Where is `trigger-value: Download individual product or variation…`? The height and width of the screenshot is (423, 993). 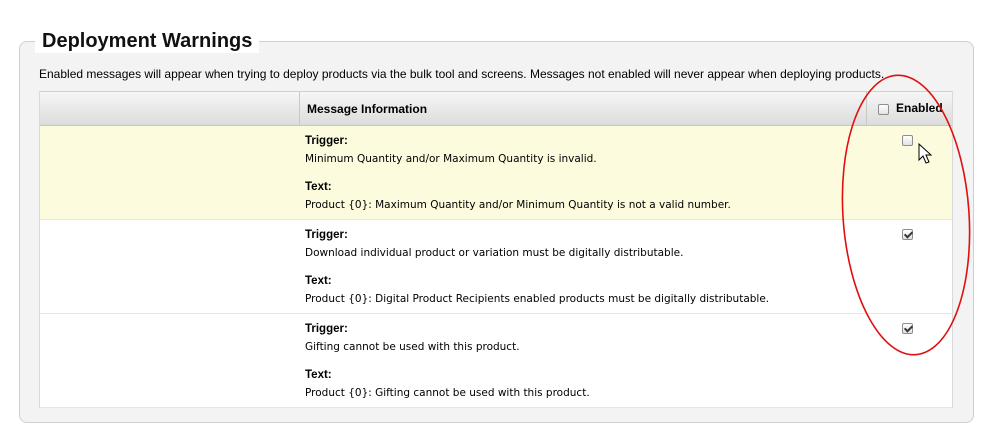 trigger-value: Download individual product or variation… is located at coordinates (494, 253).